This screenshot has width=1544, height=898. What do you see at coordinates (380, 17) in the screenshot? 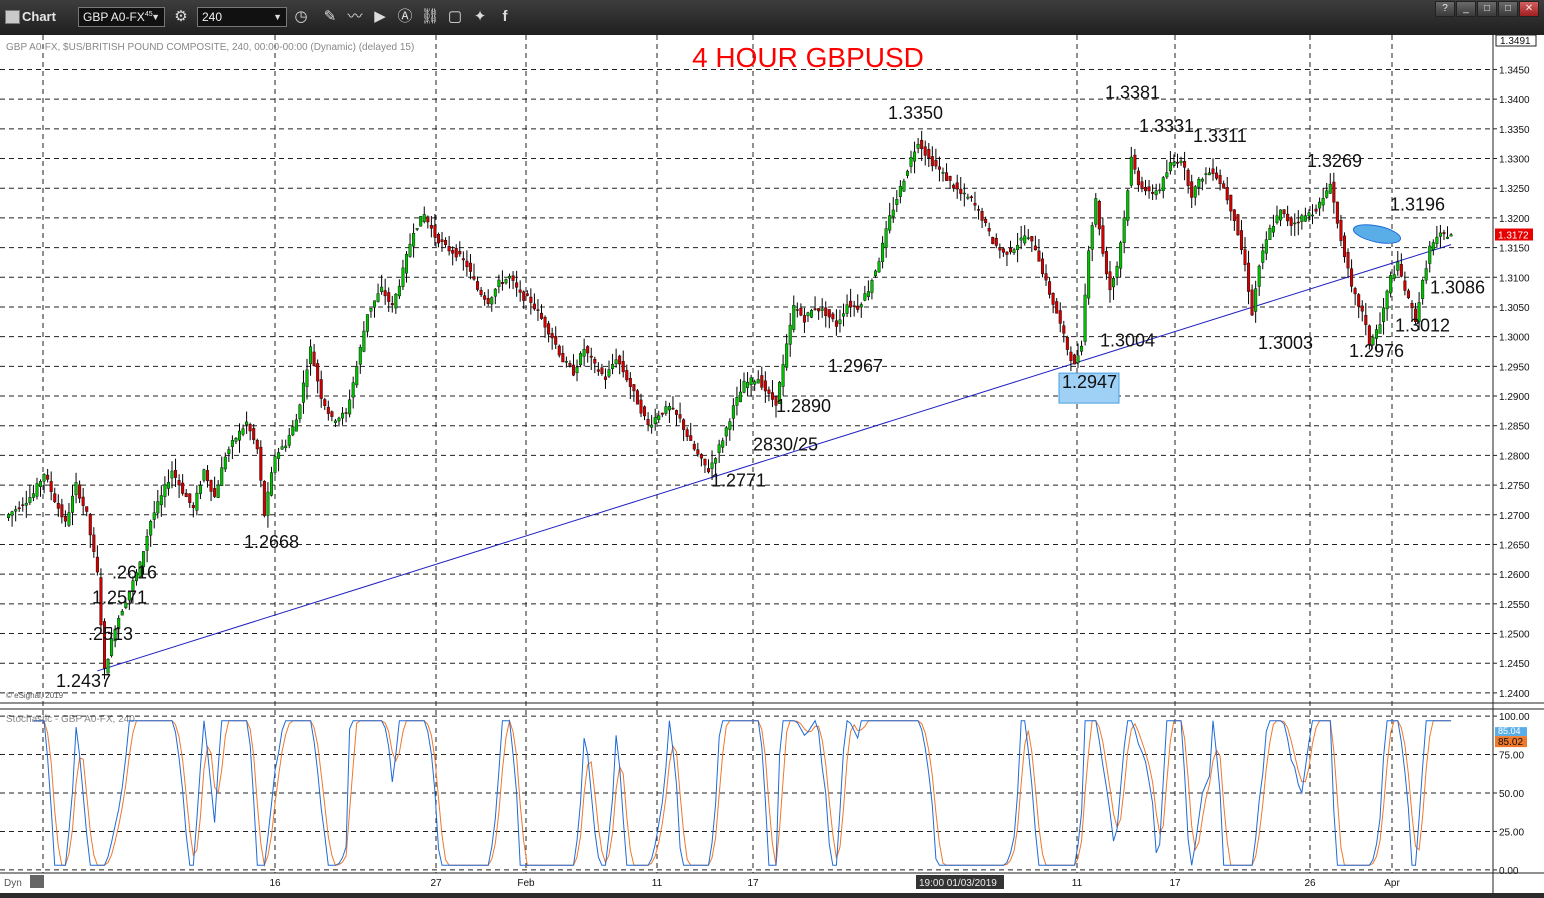
I see `play-icon: ▶` at bounding box center [380, 17].